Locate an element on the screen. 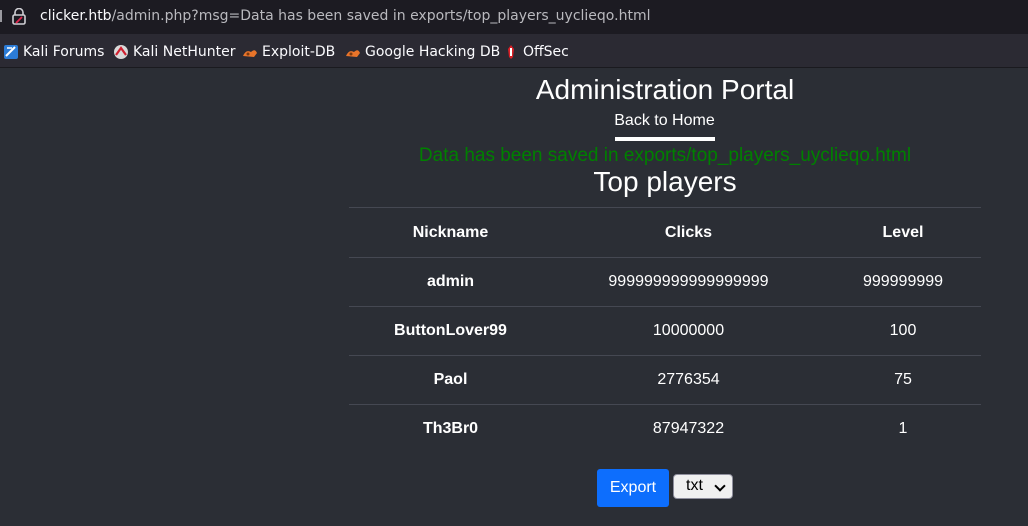 The image size is (1028, 526). cell-clicks: 2776354 is located at coordinates (688, 380).